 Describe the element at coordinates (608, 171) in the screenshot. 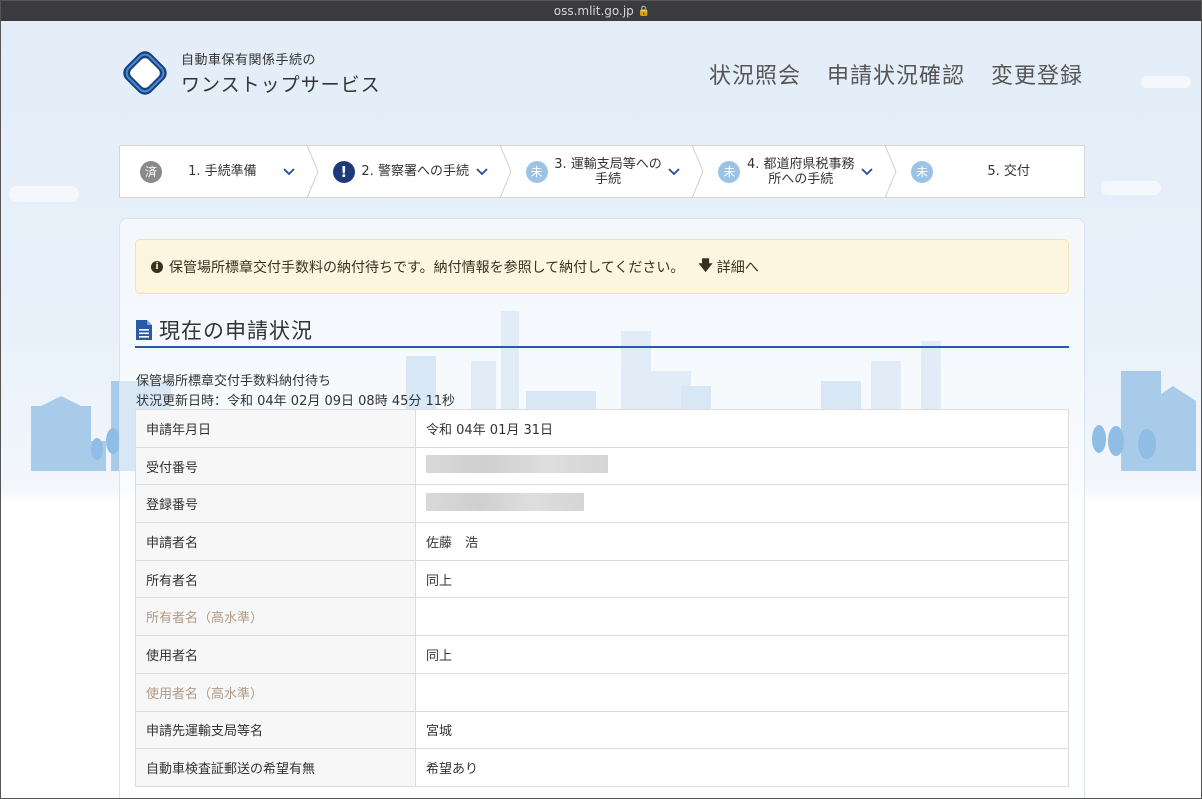

I see `step-label: 3. 運輸支局等への手続` at that location.